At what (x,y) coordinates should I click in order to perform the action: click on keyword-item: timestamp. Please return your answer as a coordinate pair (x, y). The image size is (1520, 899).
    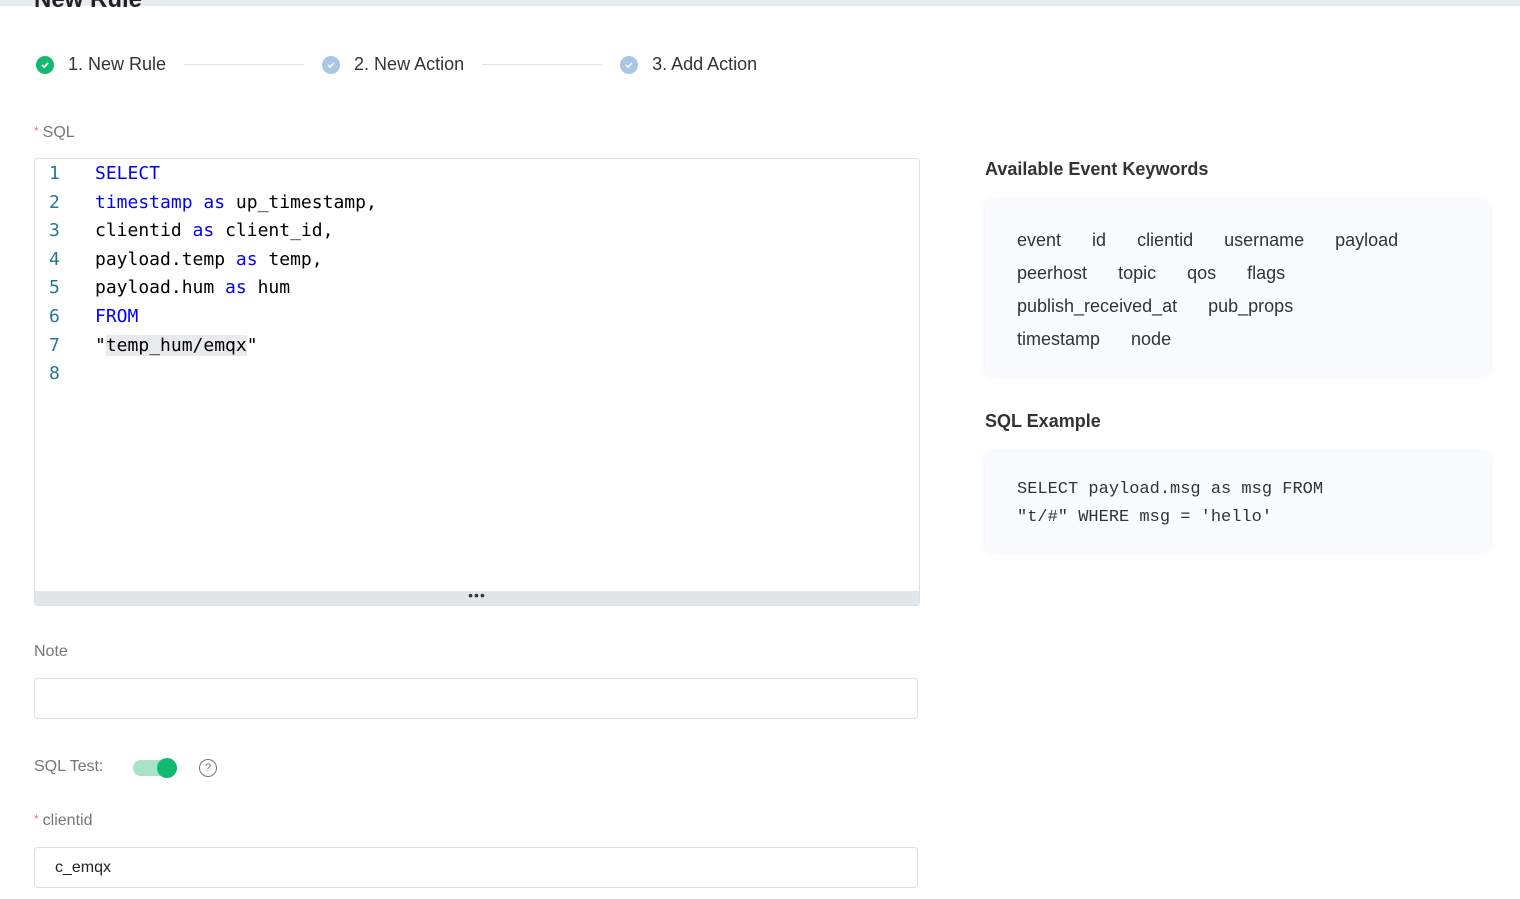
    Looking at the image, I should click on (1059, 339).